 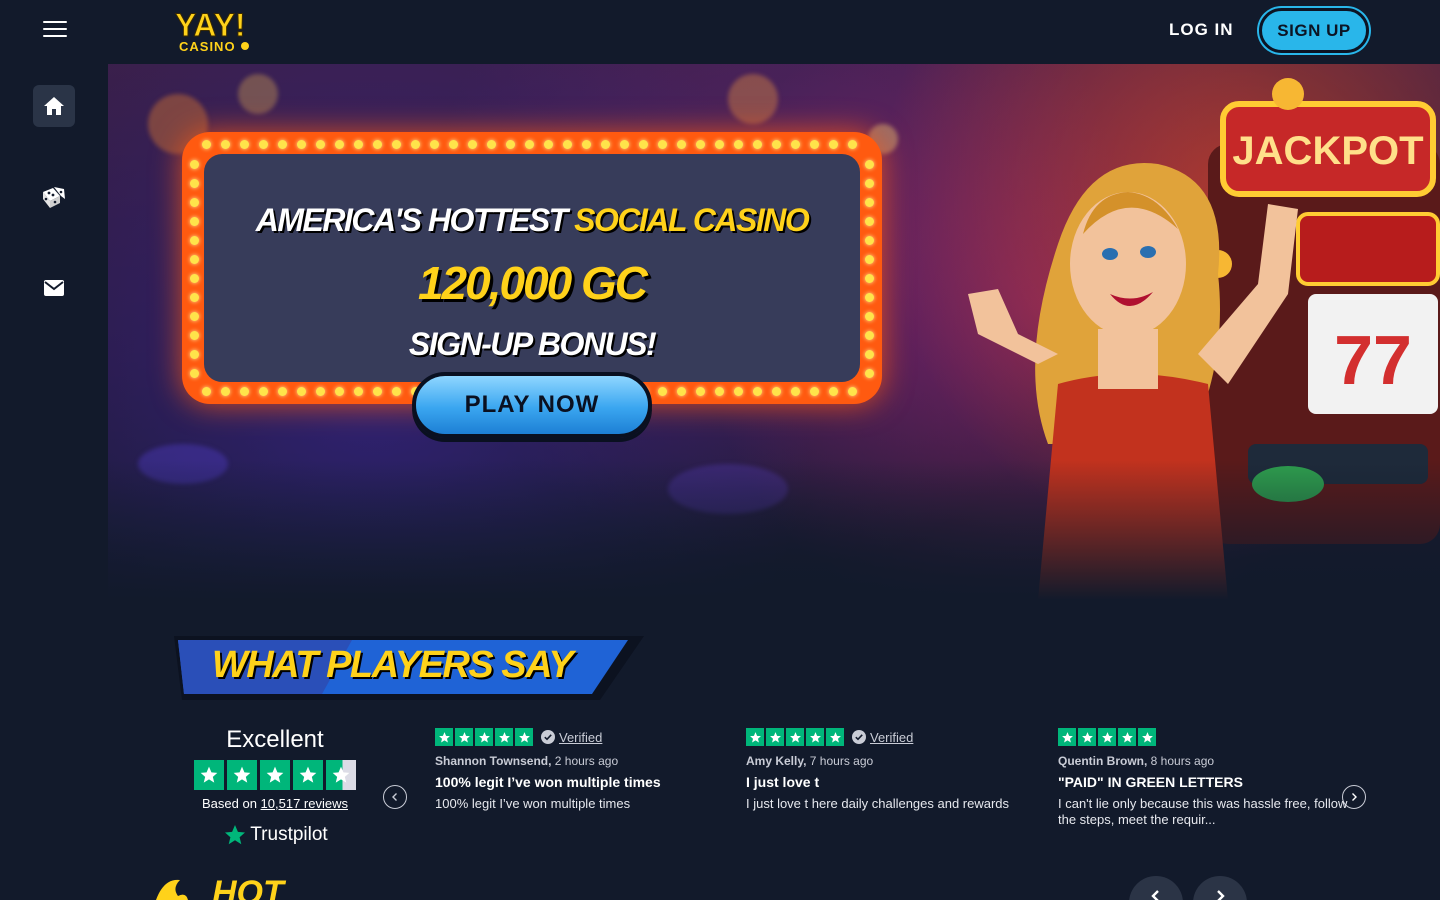 What do you see at coordinates (1373, 360) in the screenshot?
I see `svg-text: 77` at bounding box center [1373, 360].